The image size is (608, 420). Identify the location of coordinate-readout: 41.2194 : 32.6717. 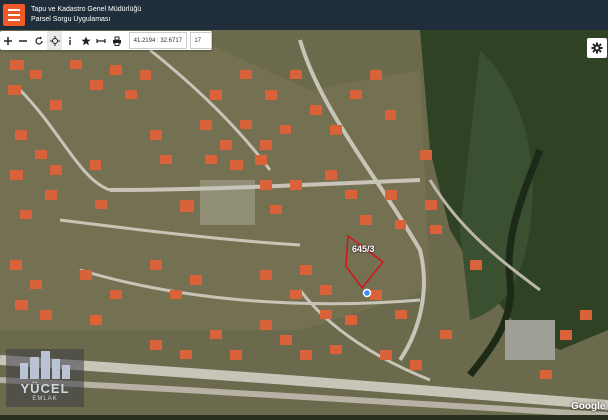
(158, 40).